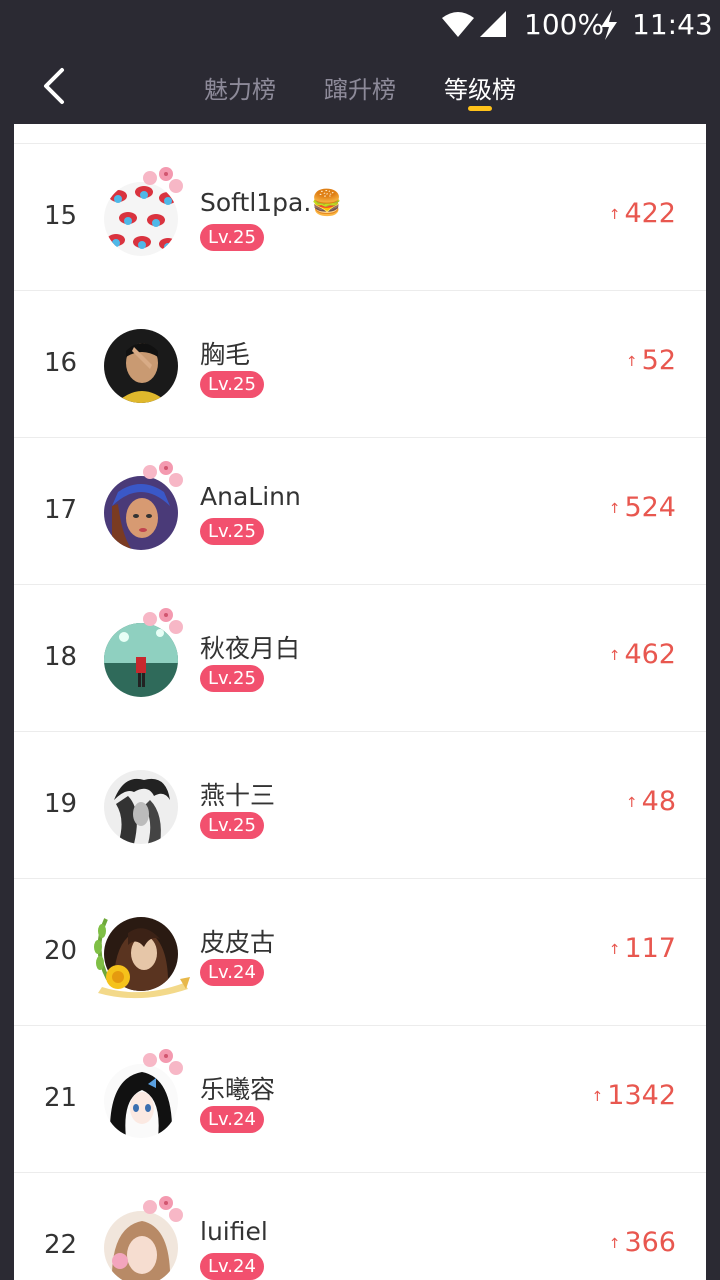  I want to click on user-name: 皮皮古, so click(238, 942).